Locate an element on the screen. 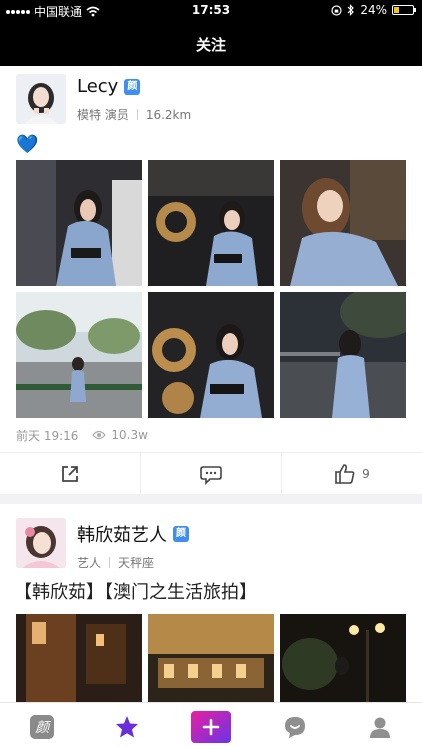  username-text: 韩欣茹艺人 is located at coordinates (122, 535).